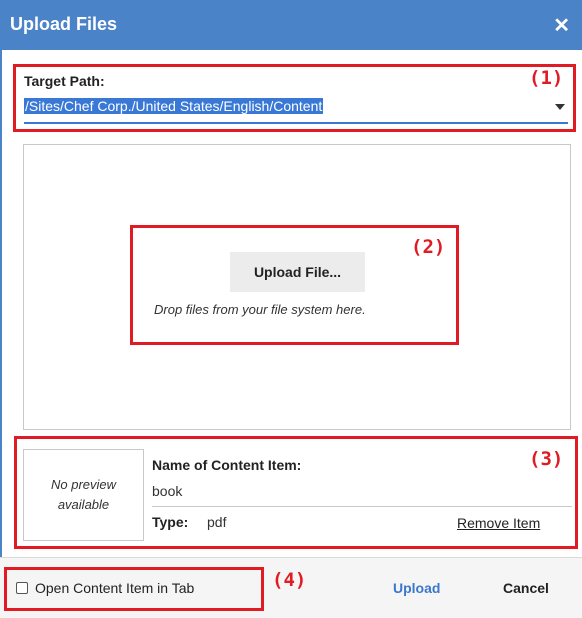 The image size is (582, 618). What do you see at coordinates (64, 24) in the screenshot?
I see `dialog-title: Upload Files` at bounding box center [64, 24].